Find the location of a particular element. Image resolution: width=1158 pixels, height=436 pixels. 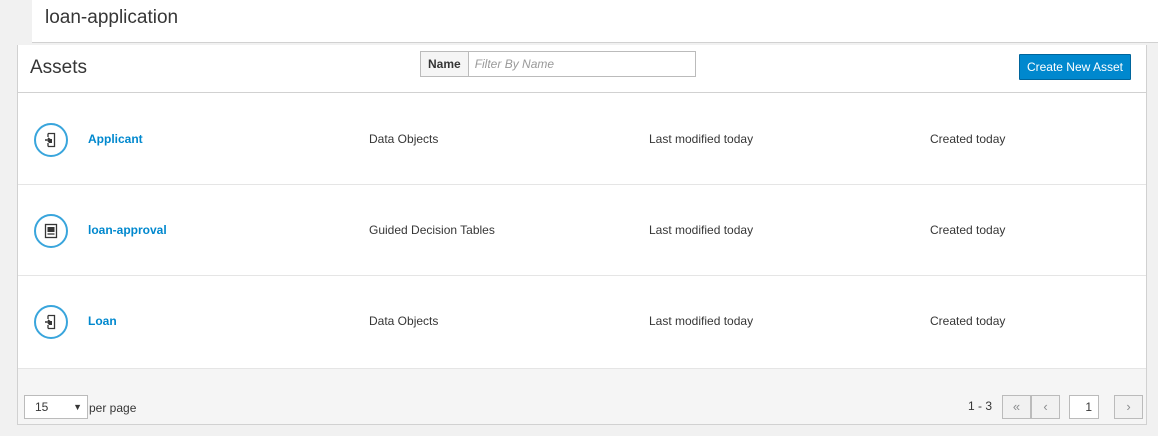

name-filter: Name is located at coordinates (558, 64).